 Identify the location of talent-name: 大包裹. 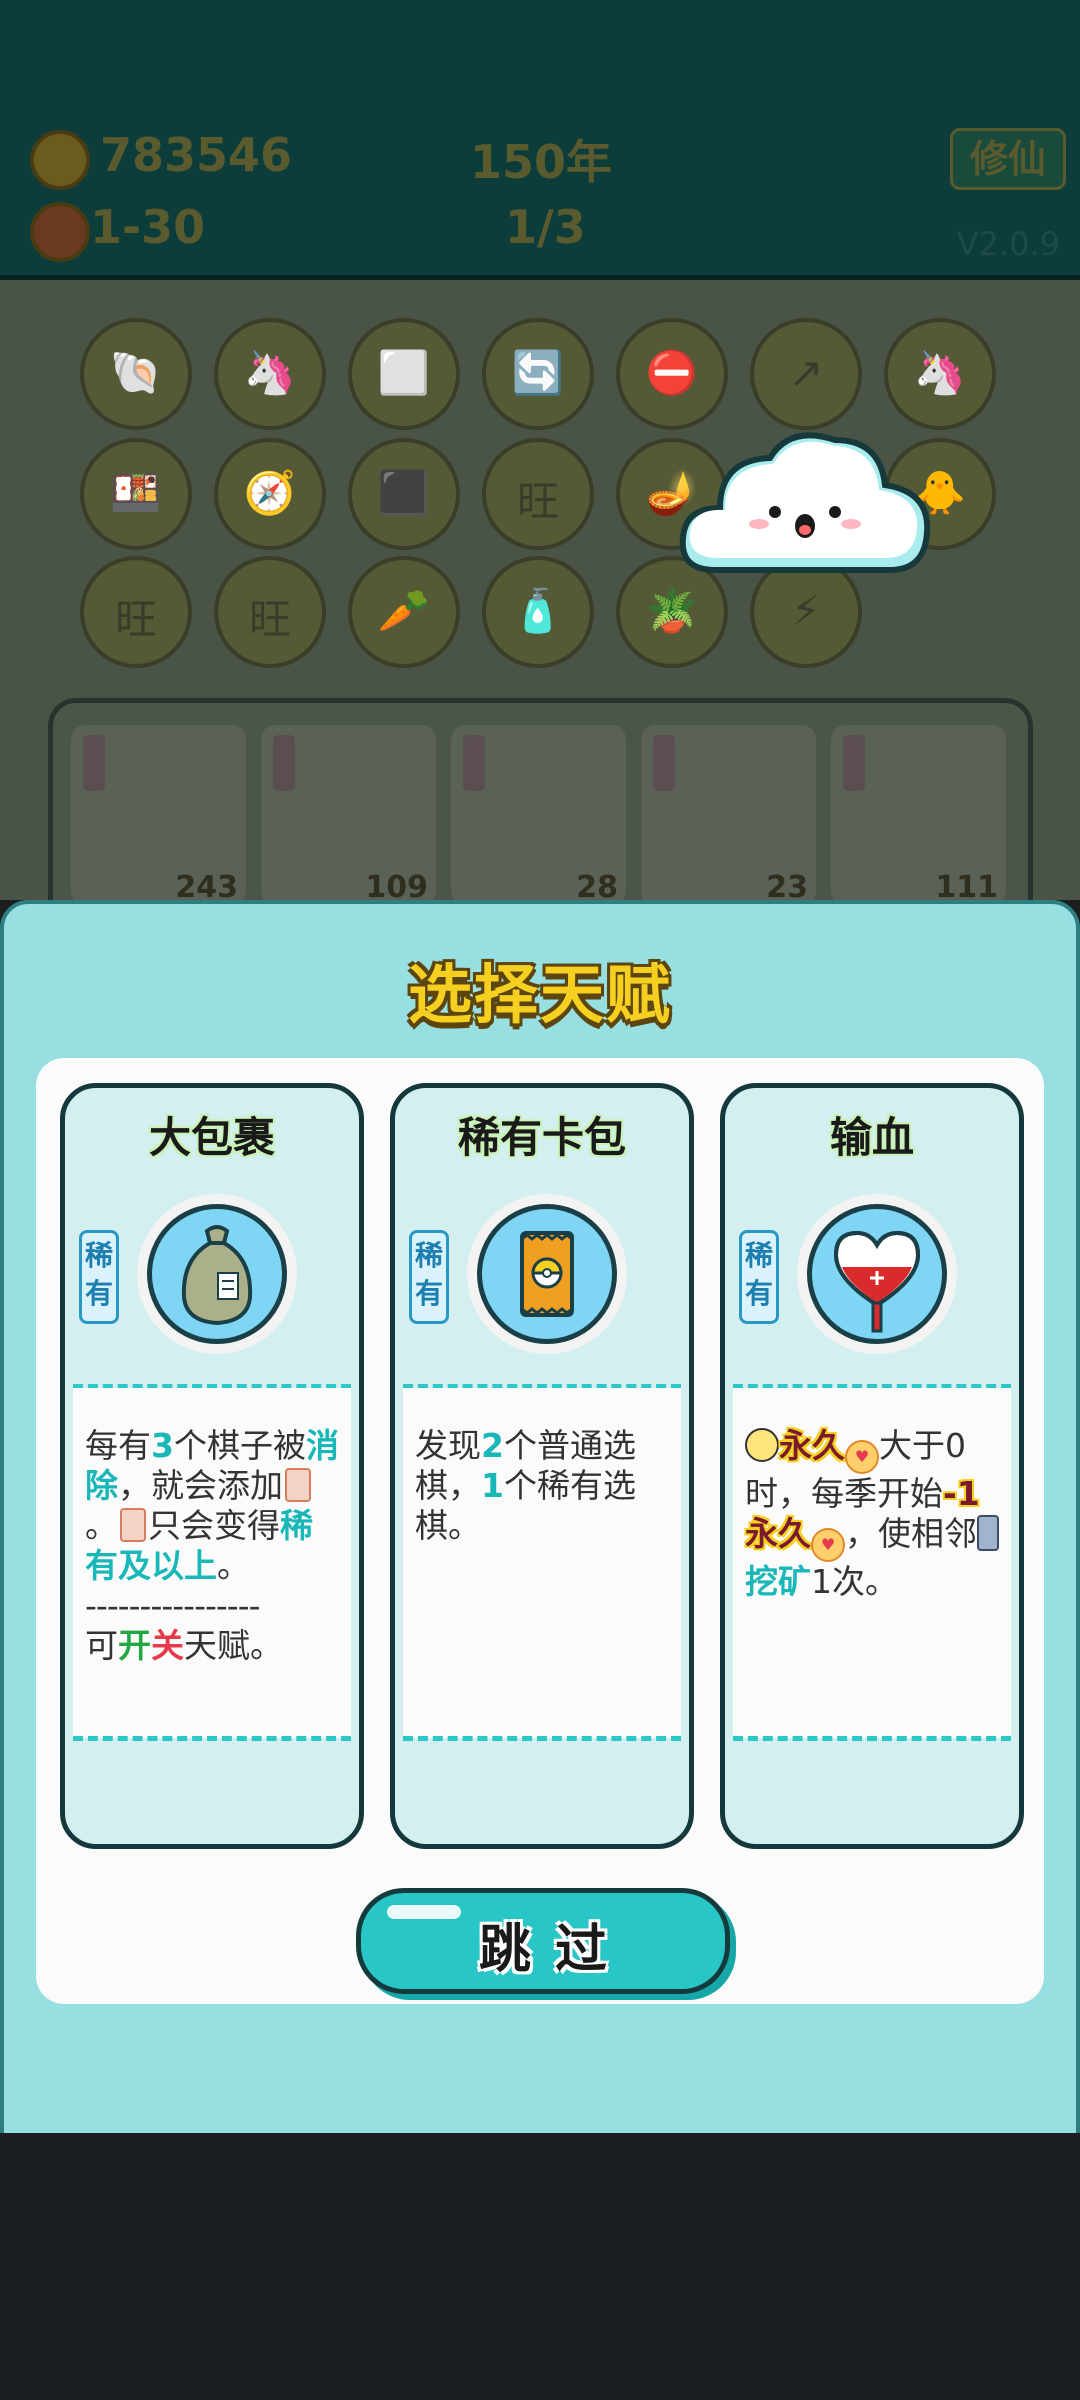
(211, 1137).